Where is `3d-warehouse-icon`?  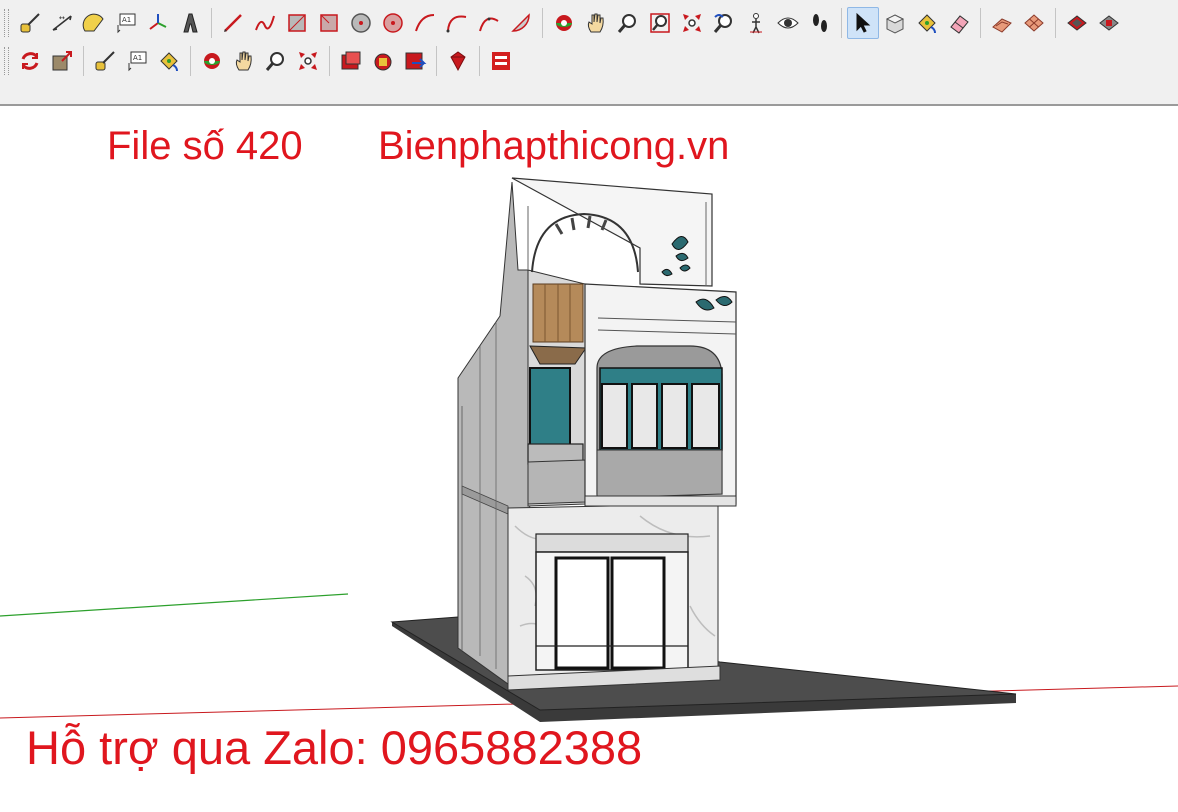 3d-warehouse-icon is located at coordinates (1077, 23).